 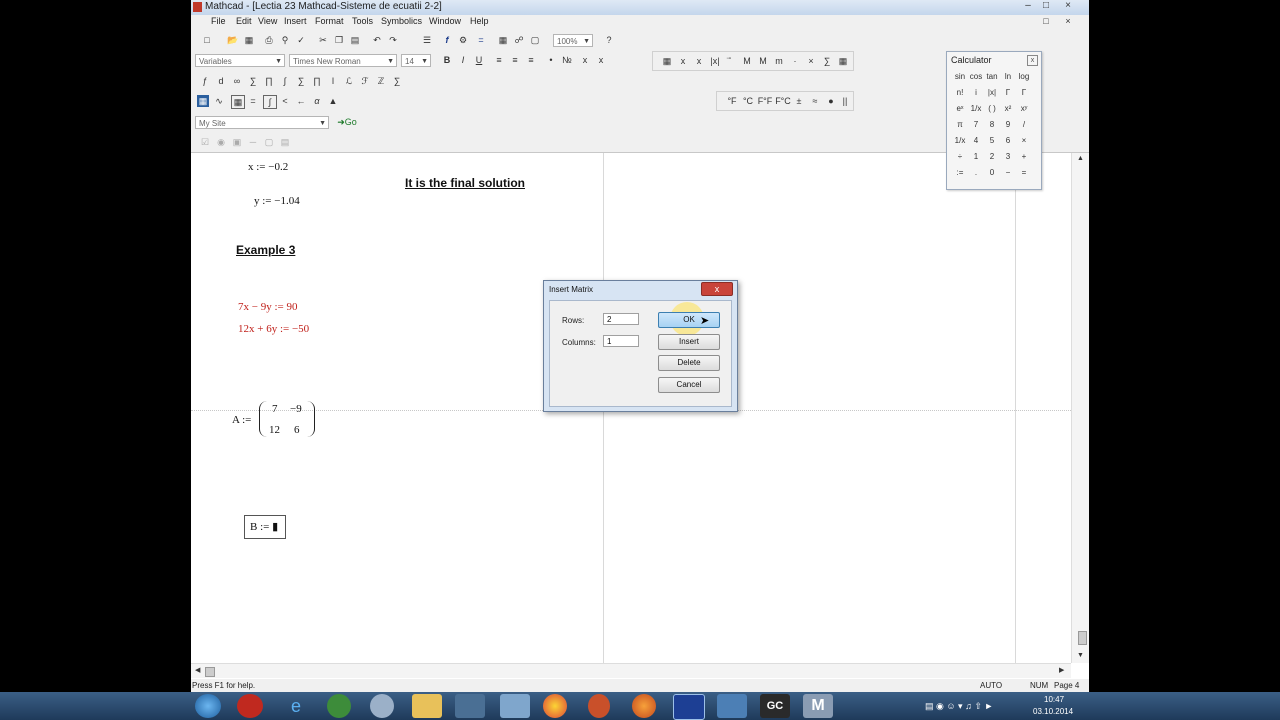 What do you see at coordinates (267, 21) in the screenshot?
I see `menu-view: View` at bounding box center [267, 21].